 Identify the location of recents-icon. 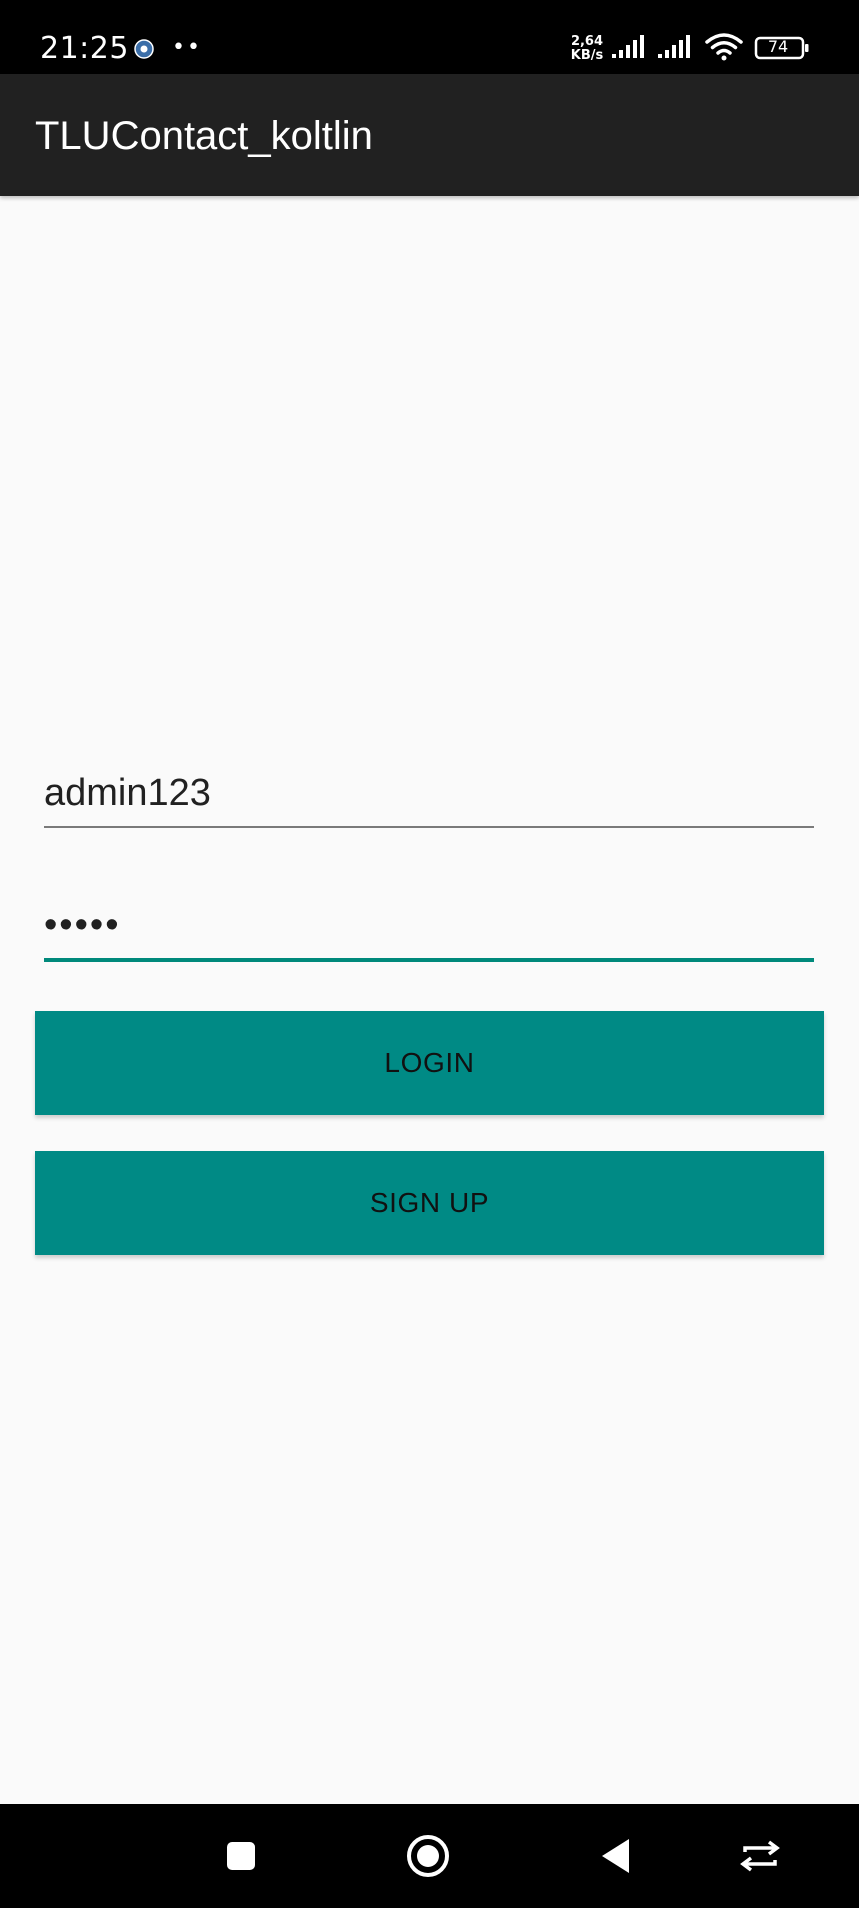
(241, 1856).